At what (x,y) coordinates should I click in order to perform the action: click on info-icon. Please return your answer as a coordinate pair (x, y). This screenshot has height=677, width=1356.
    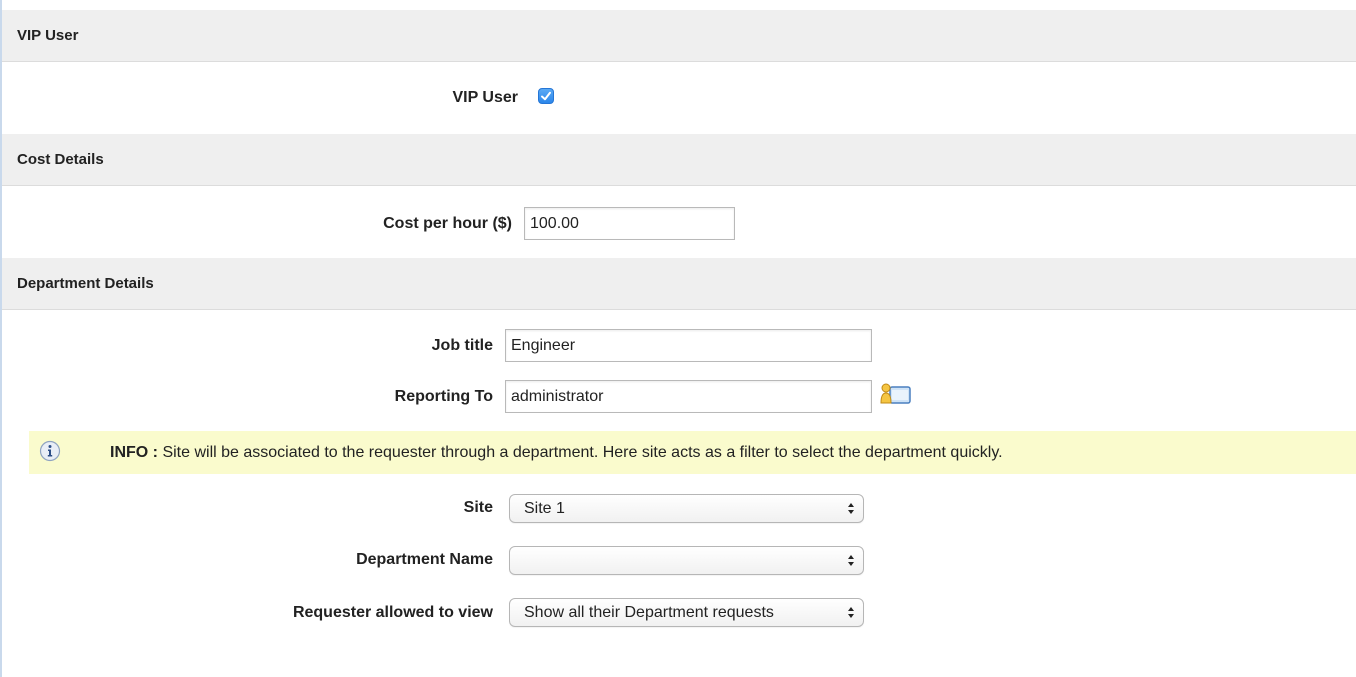
    Looking at the image, I should click on (50, 451).